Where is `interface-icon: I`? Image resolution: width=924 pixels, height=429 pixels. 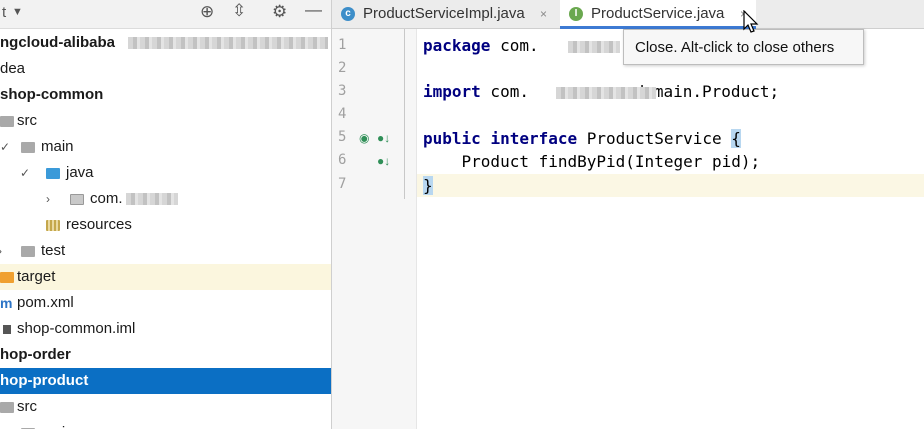
interface-icon: I is located at coordinates (576, 14).